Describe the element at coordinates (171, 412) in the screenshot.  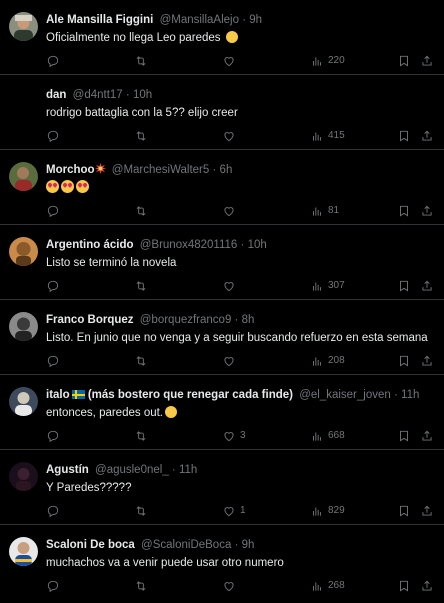
I see `smile-face-emoji-icon` at that location.